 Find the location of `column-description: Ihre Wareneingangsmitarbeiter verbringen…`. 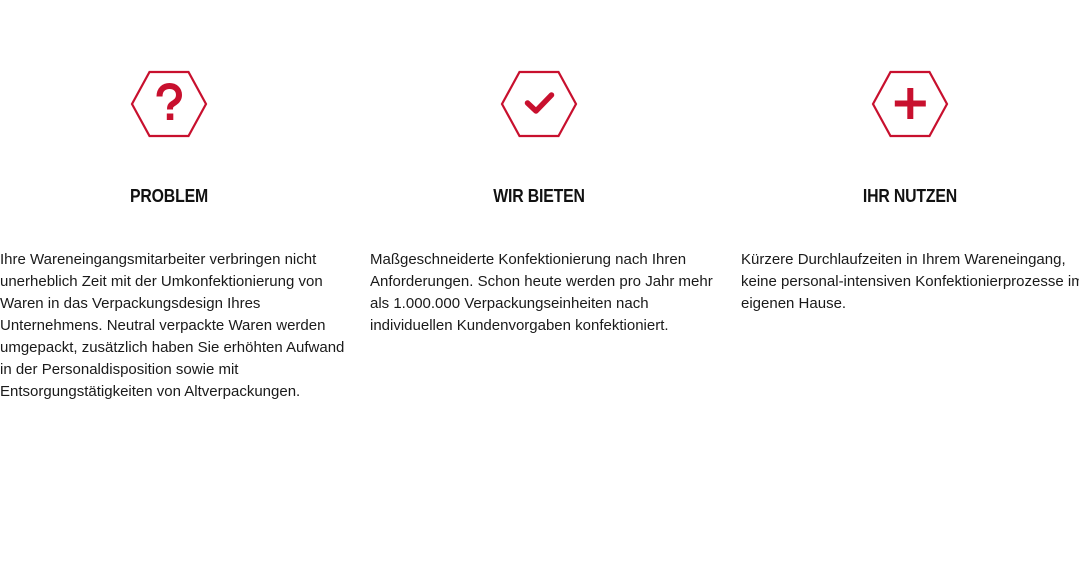

column-description: Ihre Wareneingangsmitarbeiter verbringen… is located at coordinates (172, 325).